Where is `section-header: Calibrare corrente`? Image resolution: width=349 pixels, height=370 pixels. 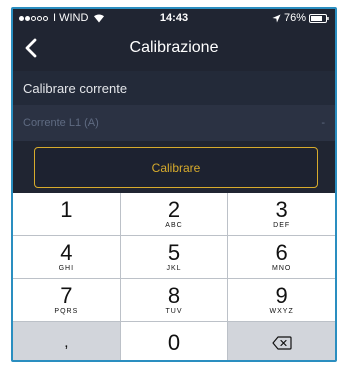
section-header: Calibrare corrente is located at coordinates (174, 88).